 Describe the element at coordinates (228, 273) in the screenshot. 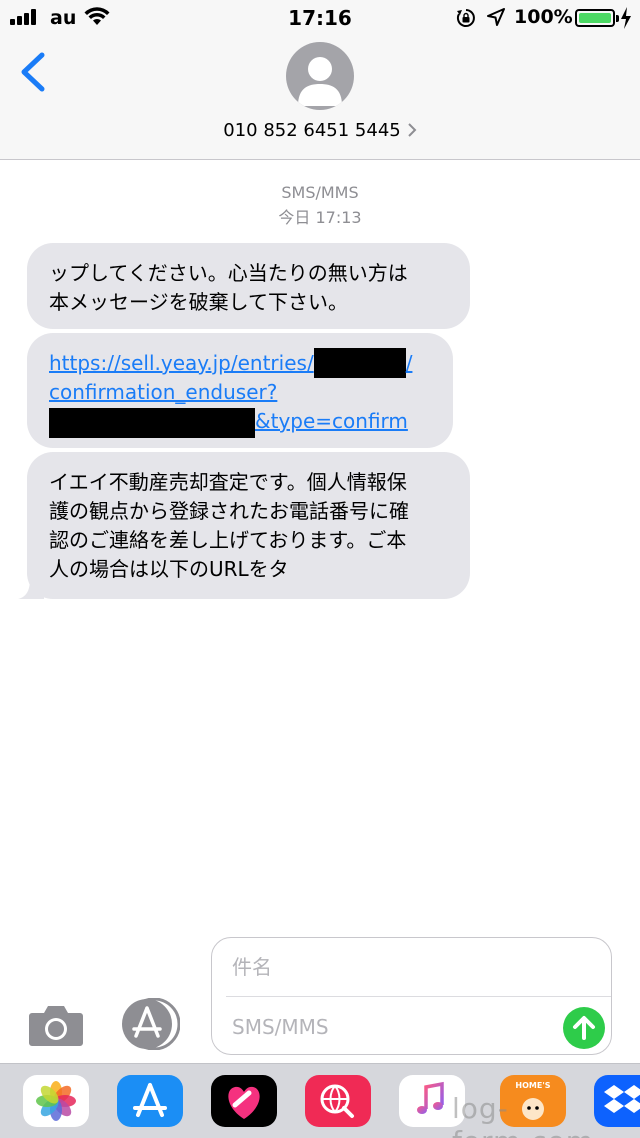

I see `message-text-line: ップしてください。心当たりの無い方は` at that location.